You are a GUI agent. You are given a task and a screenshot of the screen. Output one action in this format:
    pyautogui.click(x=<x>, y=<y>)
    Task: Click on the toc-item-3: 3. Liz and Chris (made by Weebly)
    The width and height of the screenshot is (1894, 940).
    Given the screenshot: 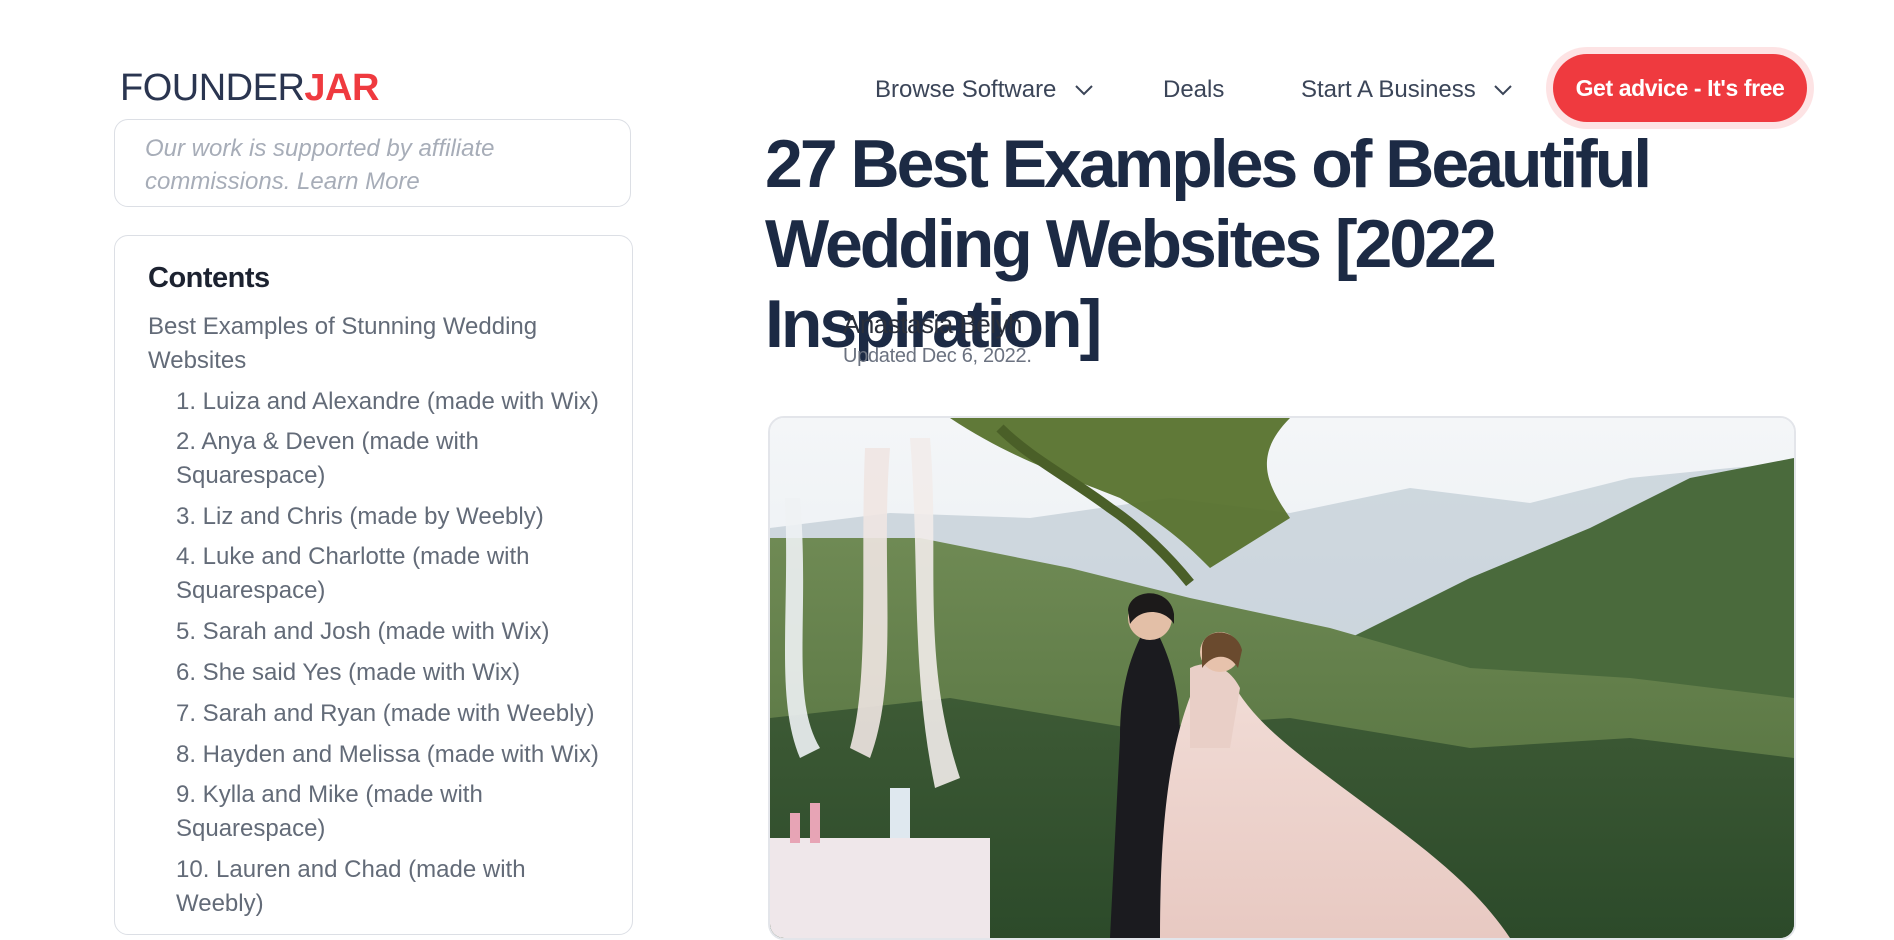 What is the action you would take?
    pyautogui.click(x=360, y=517)
    